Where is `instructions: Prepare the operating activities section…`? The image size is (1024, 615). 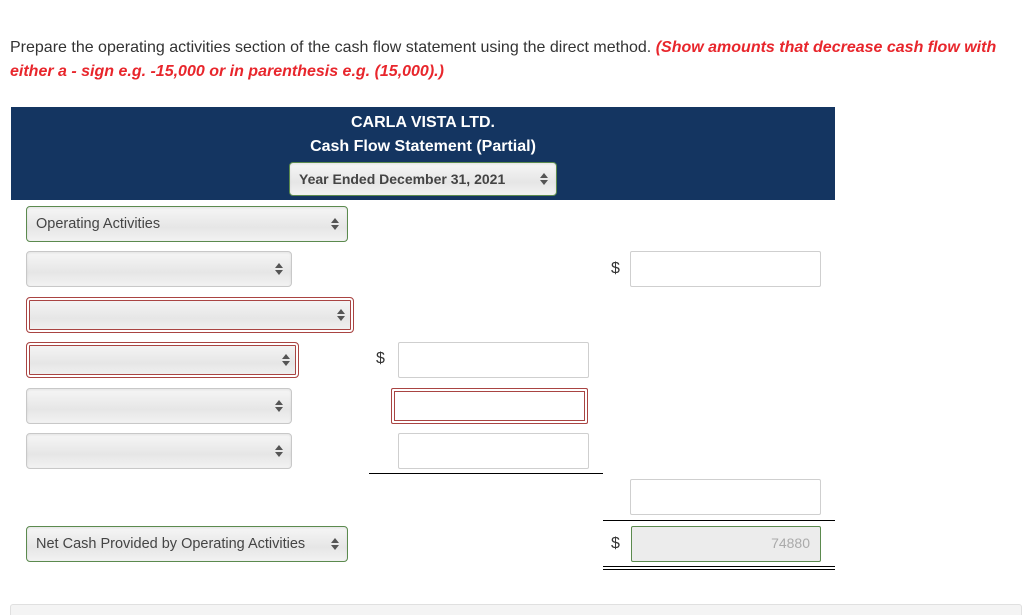 instructions: Prepare the operating activities section… is located at coordinates (512, 60).